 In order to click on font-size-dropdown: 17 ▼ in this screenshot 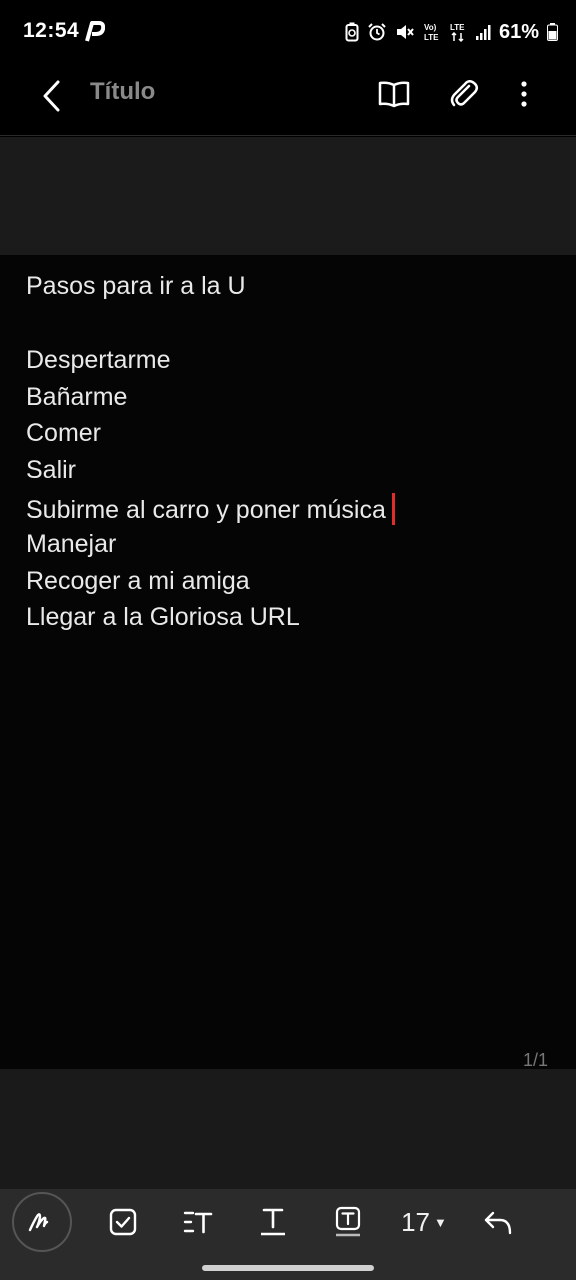, I will do `click(424, 1222)`.